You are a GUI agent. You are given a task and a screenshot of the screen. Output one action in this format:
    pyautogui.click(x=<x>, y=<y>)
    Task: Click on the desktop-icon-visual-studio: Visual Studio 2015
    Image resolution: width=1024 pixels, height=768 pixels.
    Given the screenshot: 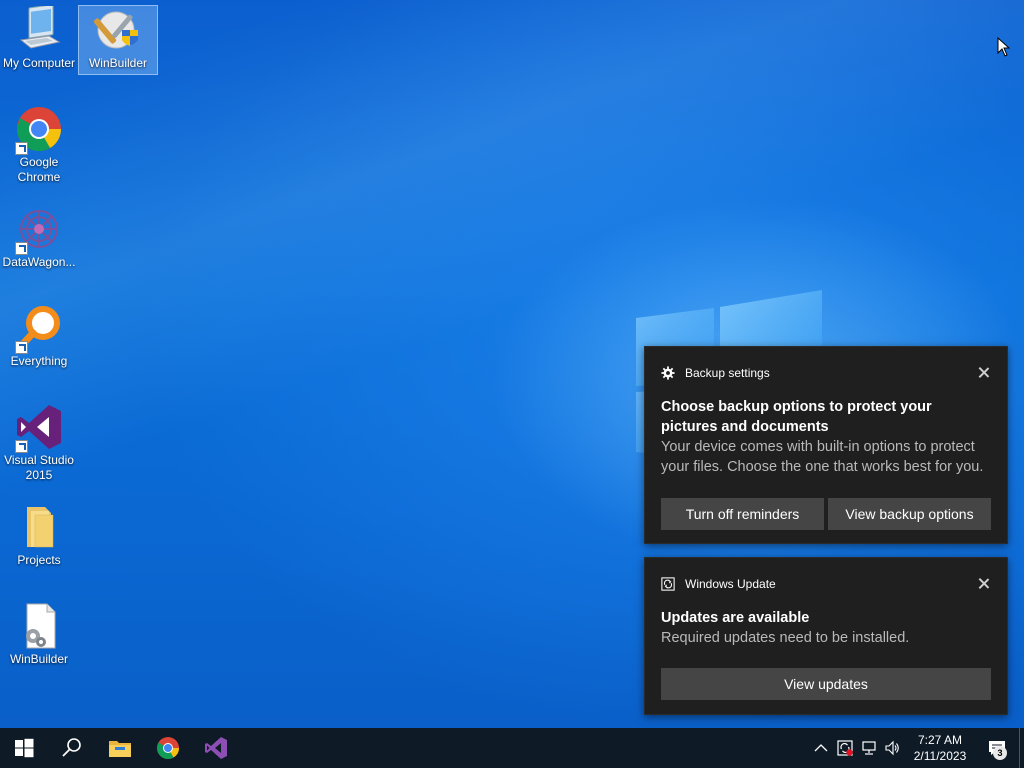 What is the action you would take?
    pyautogui.click(x=39, y=443)
    